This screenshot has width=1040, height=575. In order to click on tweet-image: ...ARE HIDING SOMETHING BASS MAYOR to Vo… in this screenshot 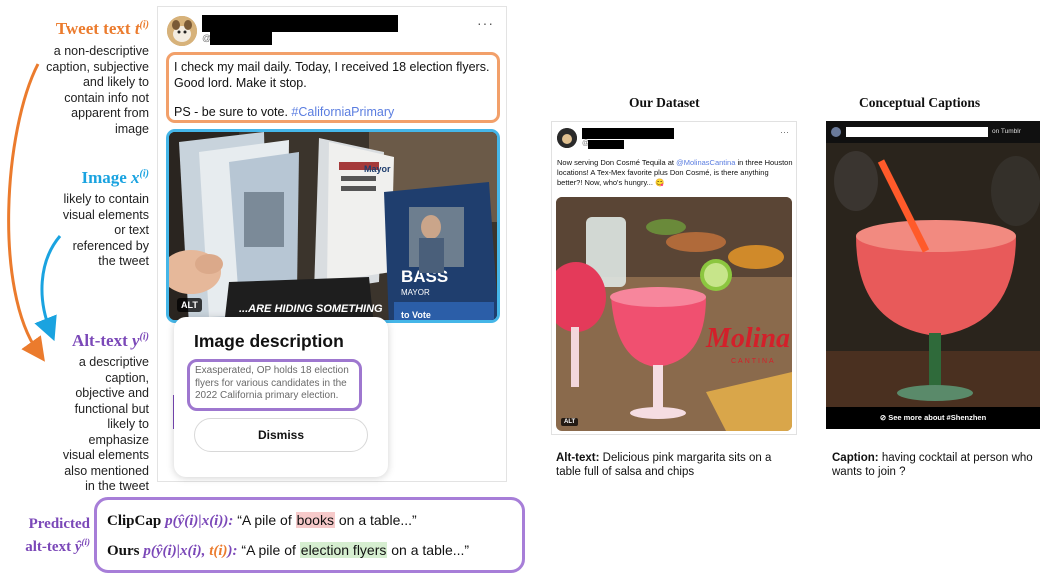, I will do `click(333, 226)`.